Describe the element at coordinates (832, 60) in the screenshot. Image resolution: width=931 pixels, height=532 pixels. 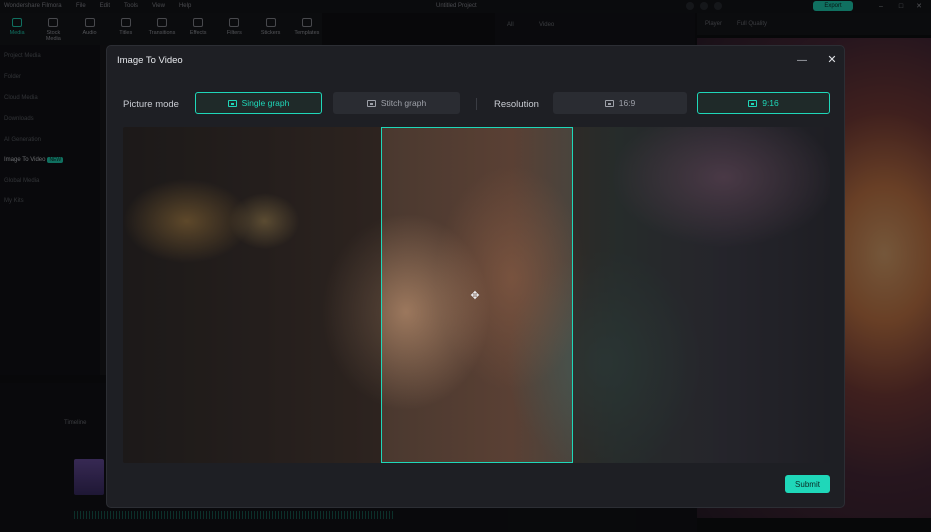
I see `close-icon: ✕` at that location.